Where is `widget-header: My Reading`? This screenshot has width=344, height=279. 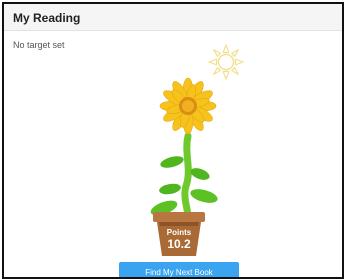 widget-header: My Reading is located at coordinates (173, 17).